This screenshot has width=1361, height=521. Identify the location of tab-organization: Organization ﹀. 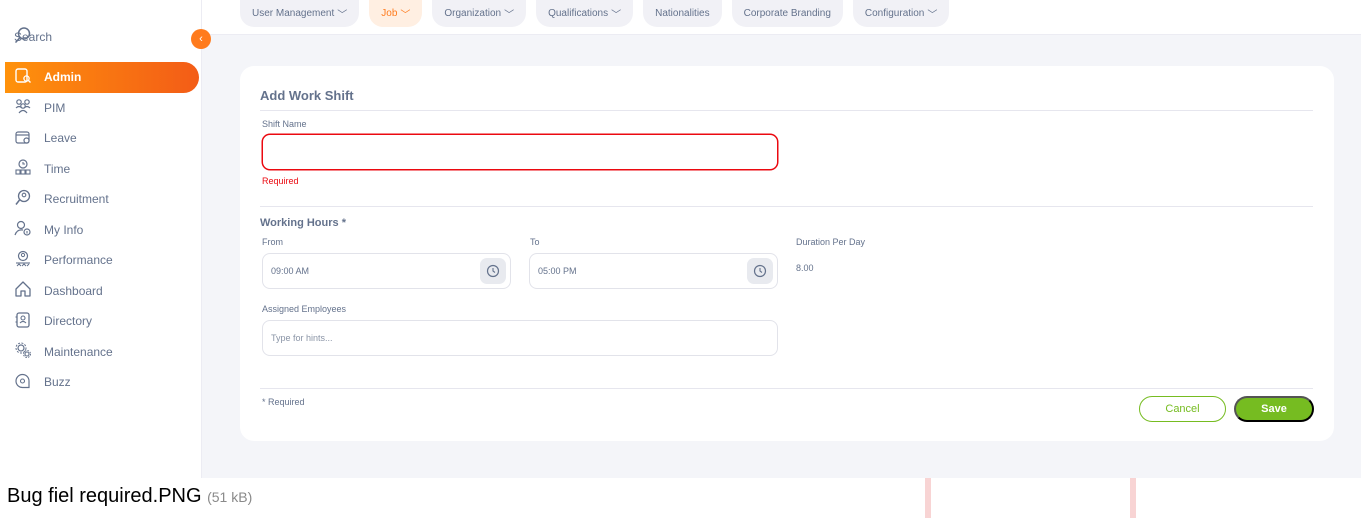
(479, 13).